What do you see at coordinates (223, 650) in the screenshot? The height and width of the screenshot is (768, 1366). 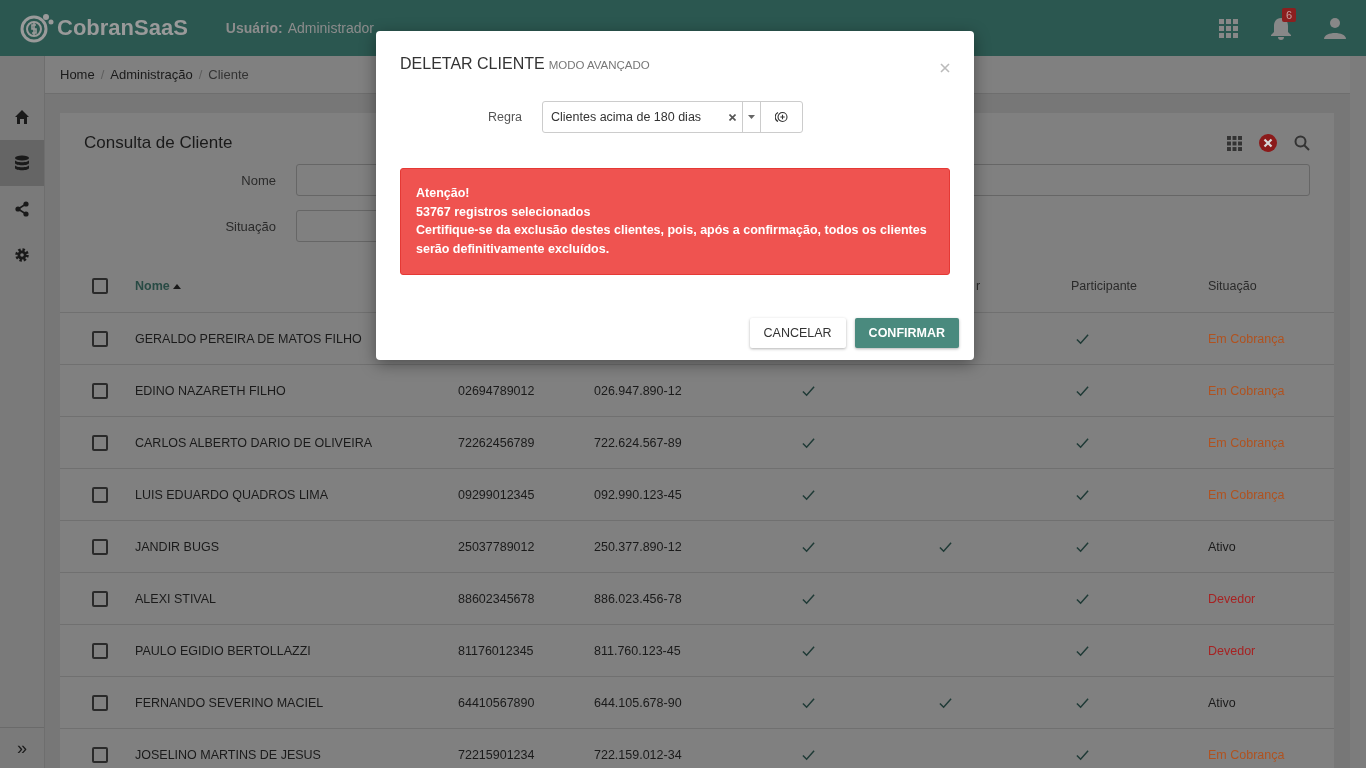 I see `table-cell: PAULO EGIDIO BERTOLLAZZI` at bounding box center [223, 650].